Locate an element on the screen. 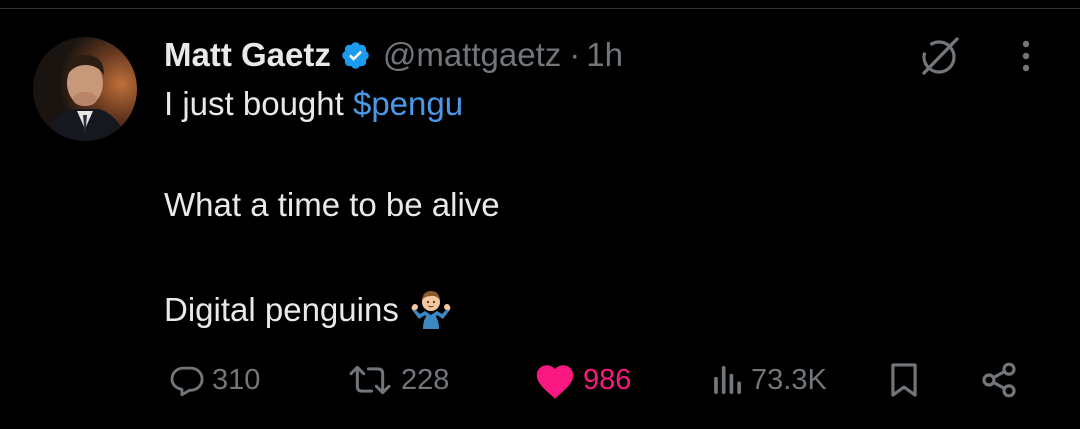 Image resolution: width=1080 pixels, height=429 pixels. avatar is located at coordinates (85, 89).